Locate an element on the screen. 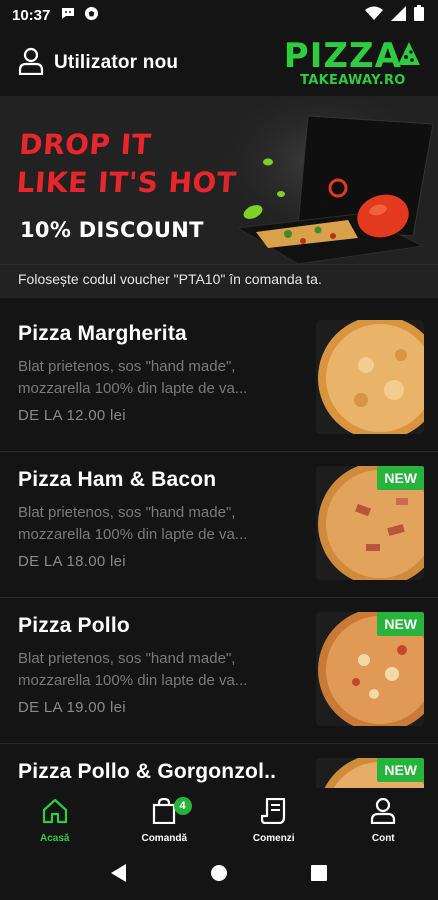 This screenshot has width=438, height=900. cart-count-badge: 4 is located at coordinates (182, 806).